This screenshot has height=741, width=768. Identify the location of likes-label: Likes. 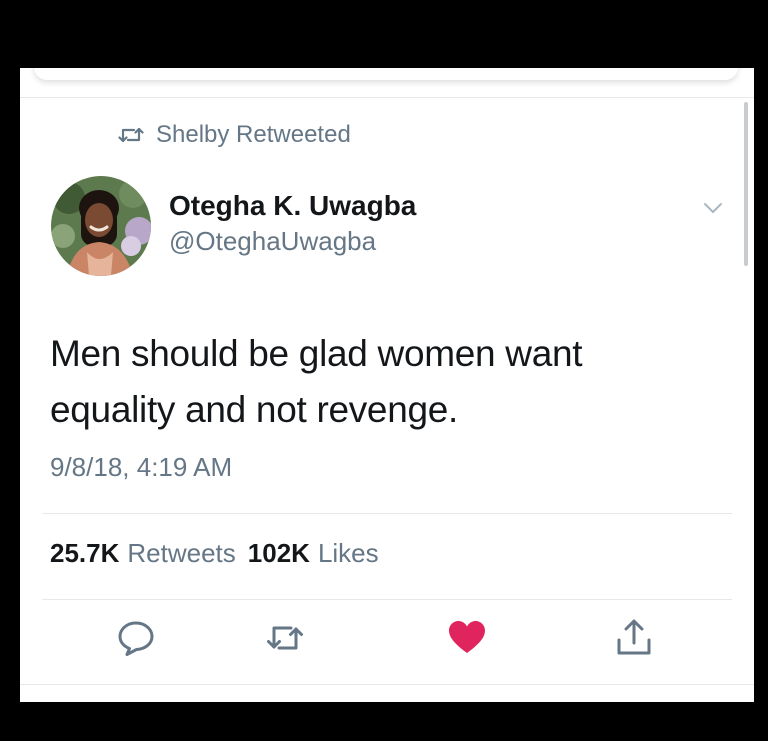
(348, 553).